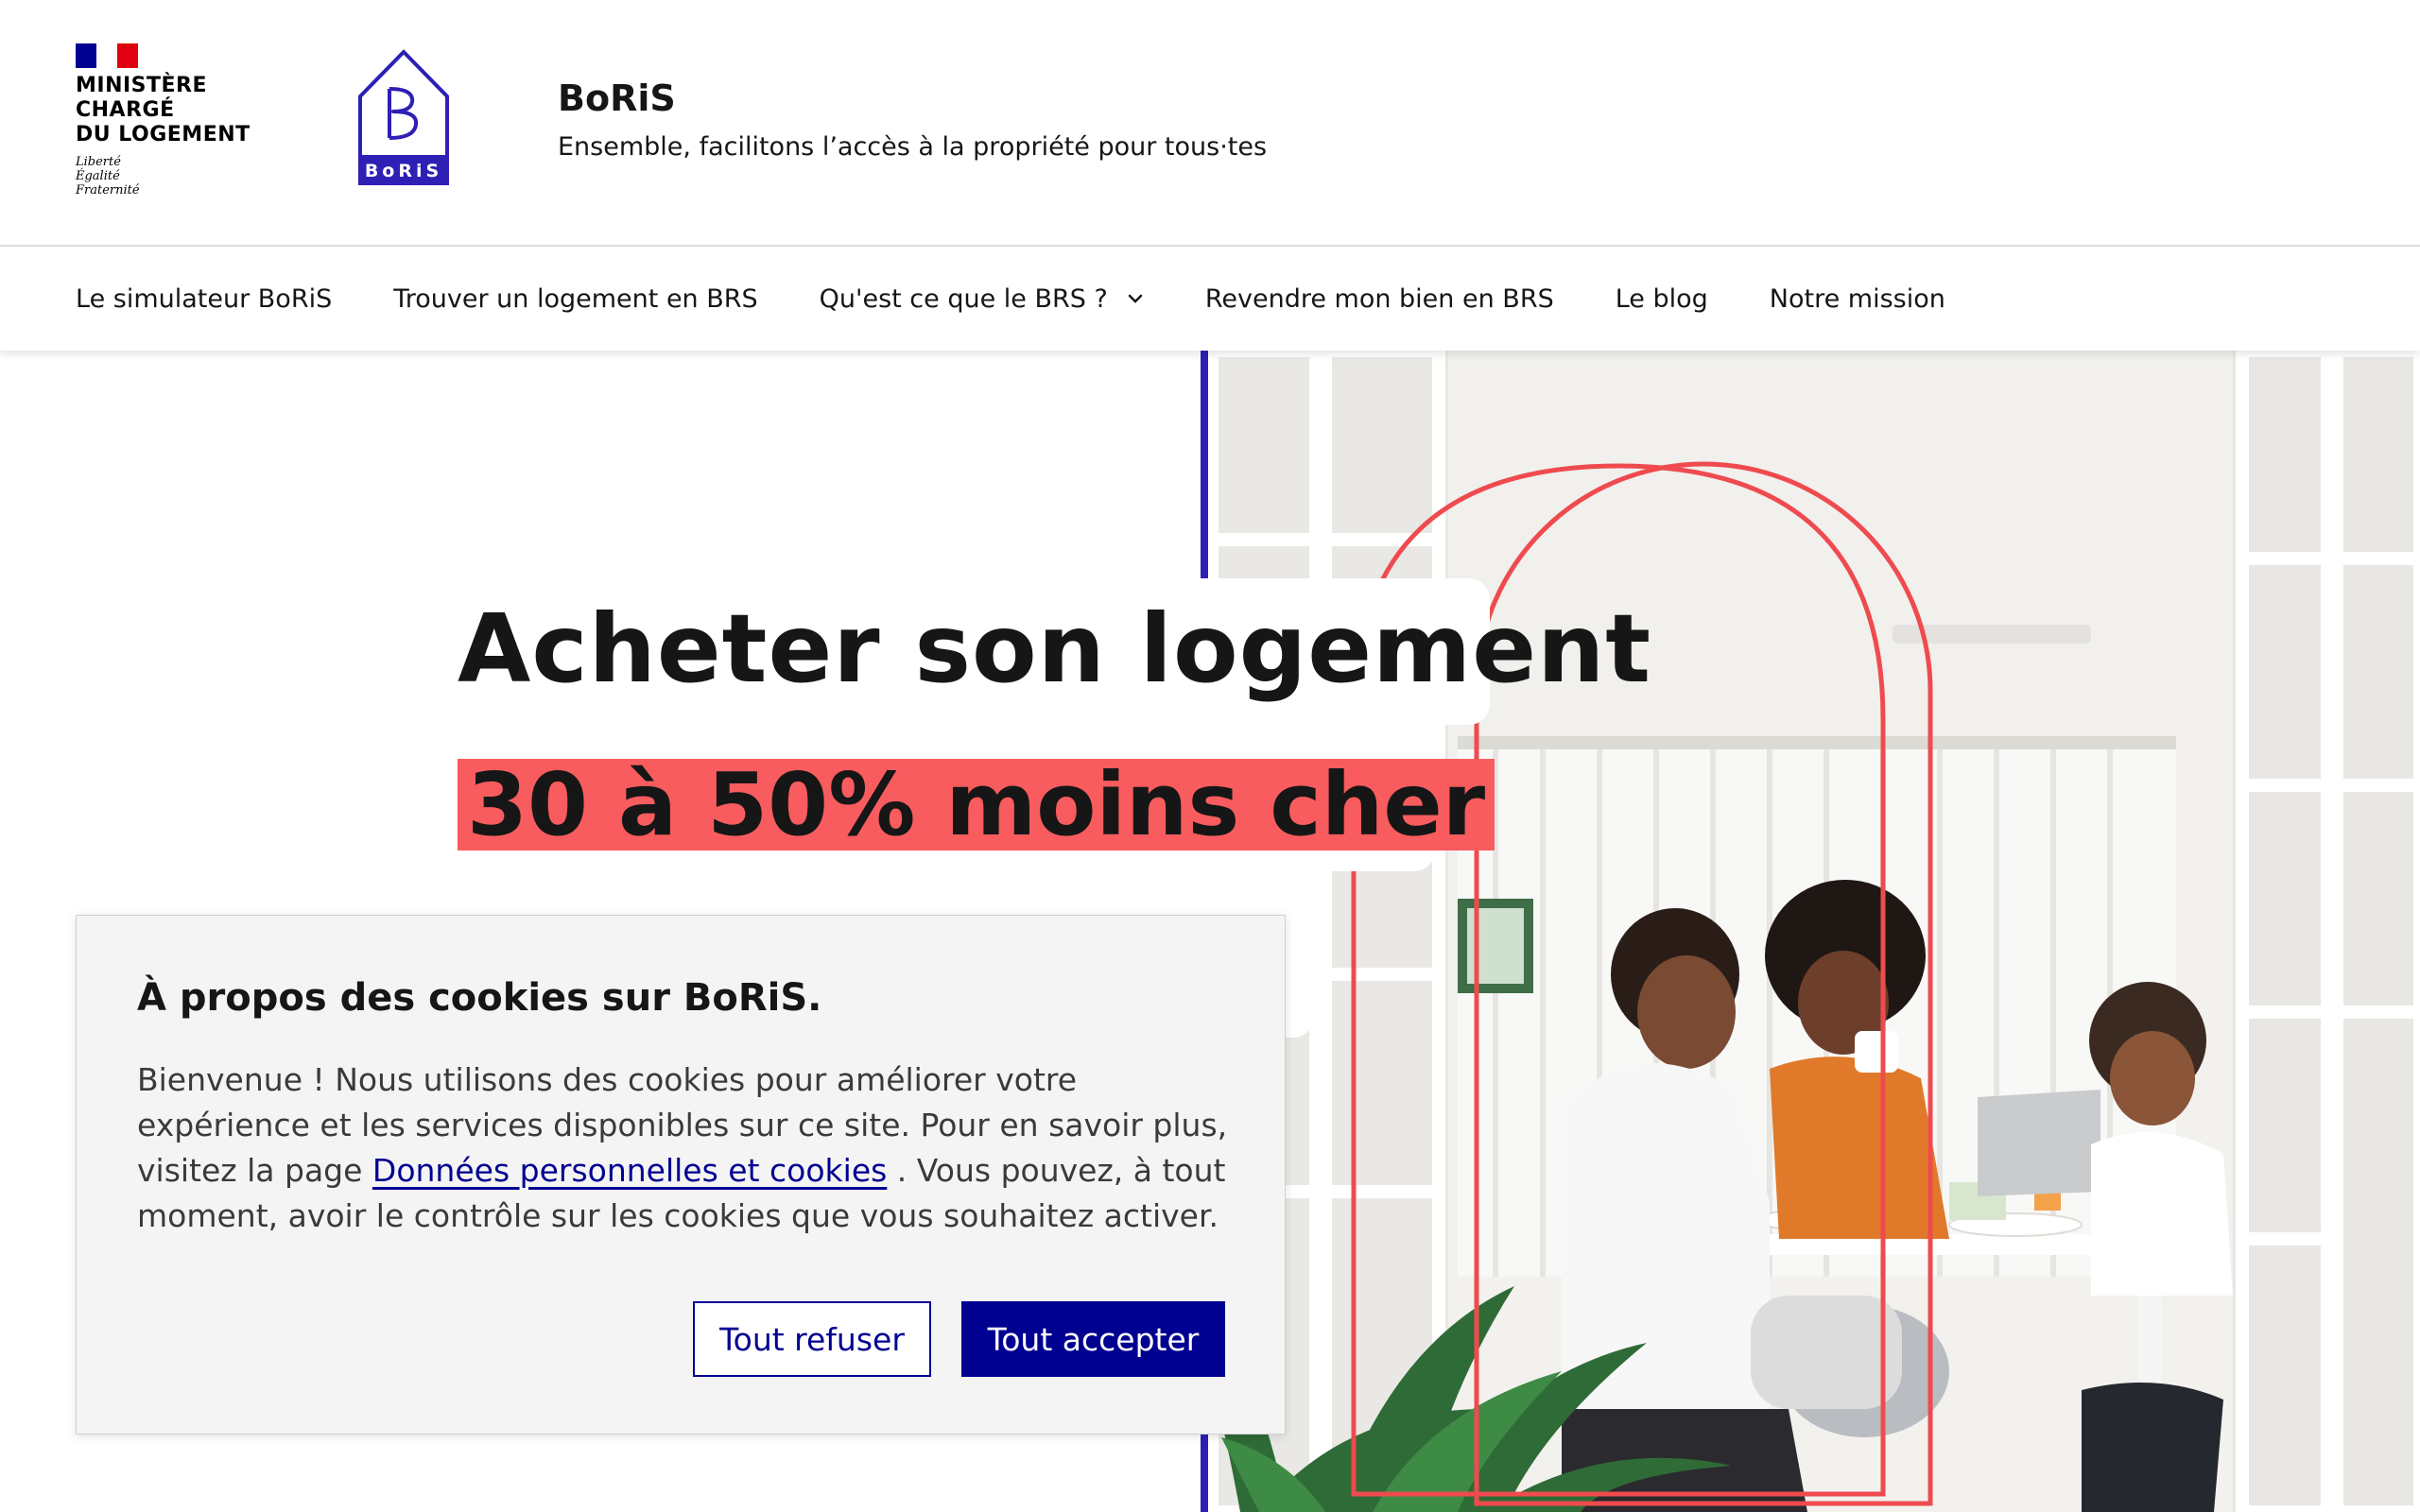 Image resolution: width=2420 pixels, height=1512 pixels. I want to click on motto-line: Égalité, so click(98, 176).